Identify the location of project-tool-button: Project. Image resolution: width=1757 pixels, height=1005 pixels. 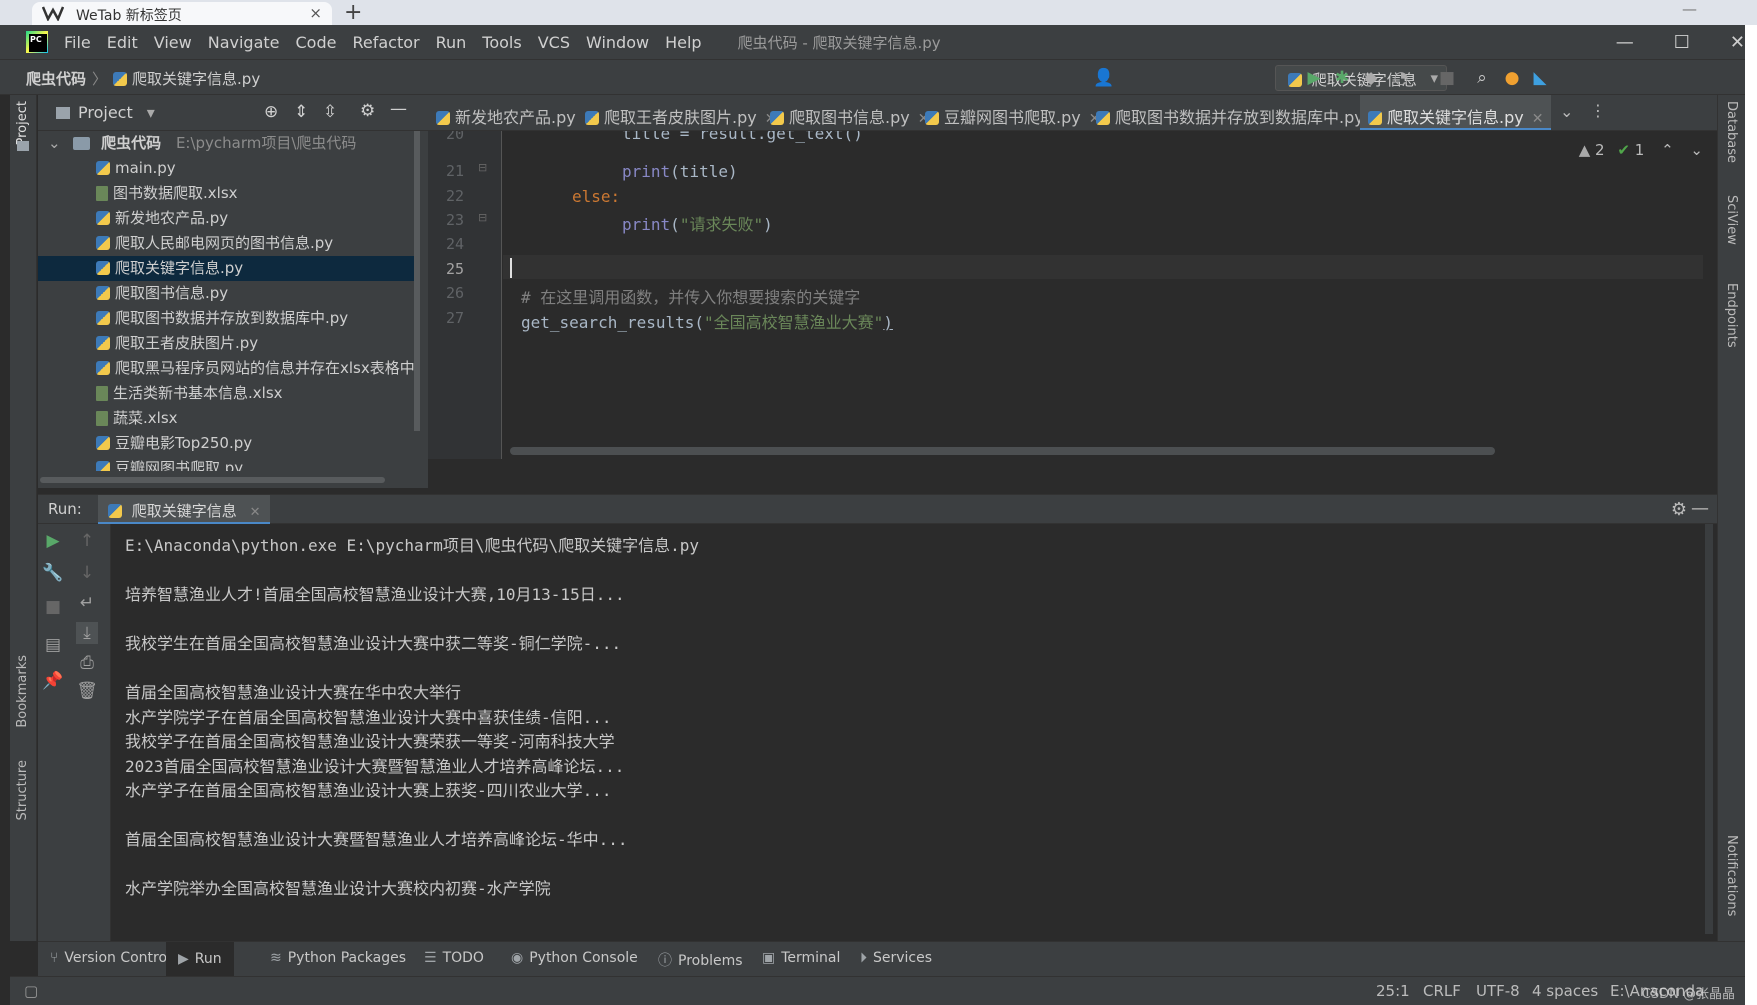
(22, 123).